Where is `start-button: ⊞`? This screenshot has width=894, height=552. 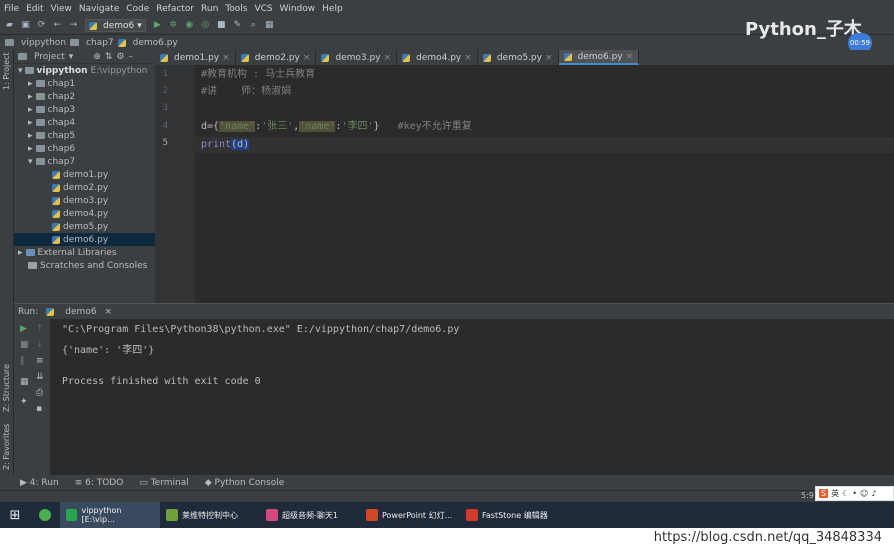
start-button: ⊞ is located at coordinates (15, 515).